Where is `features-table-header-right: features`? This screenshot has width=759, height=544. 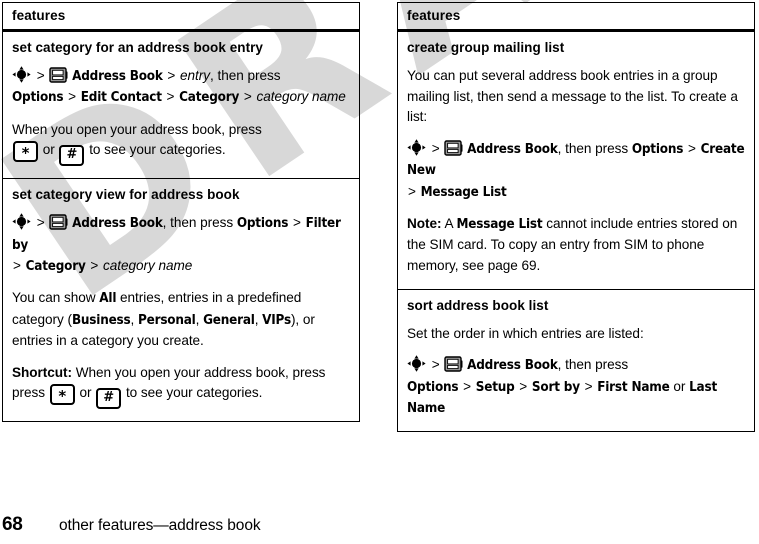 features-table-header-right: features is located at coordinates (576, 17).